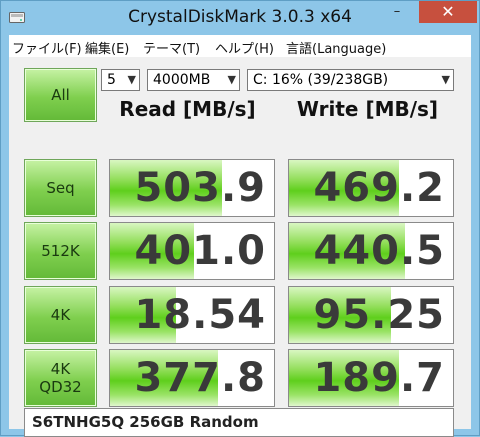 Image resolution: width=480 pixels, height=437 pixels. Describe the element at coordinates (171, 47) in the screenshot. I see `menu-theme: テーマ(T)` at that location.